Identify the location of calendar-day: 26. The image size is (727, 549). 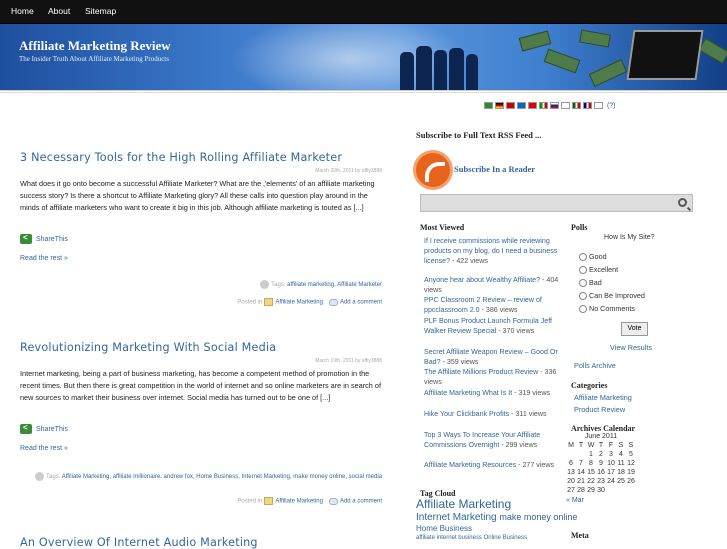
(631, 481).